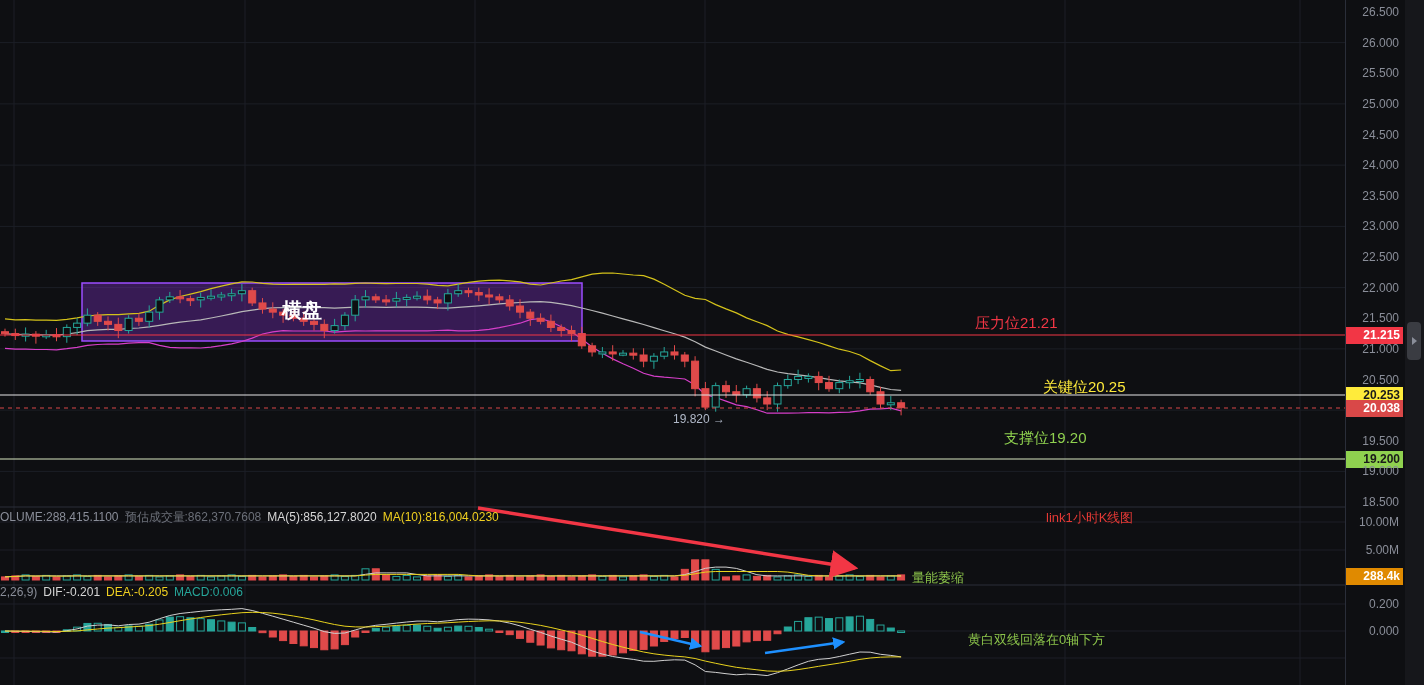  Describe the element at coordinates (1383, 631) in the screenshot. I see `axis-label: 0.000` at that location.